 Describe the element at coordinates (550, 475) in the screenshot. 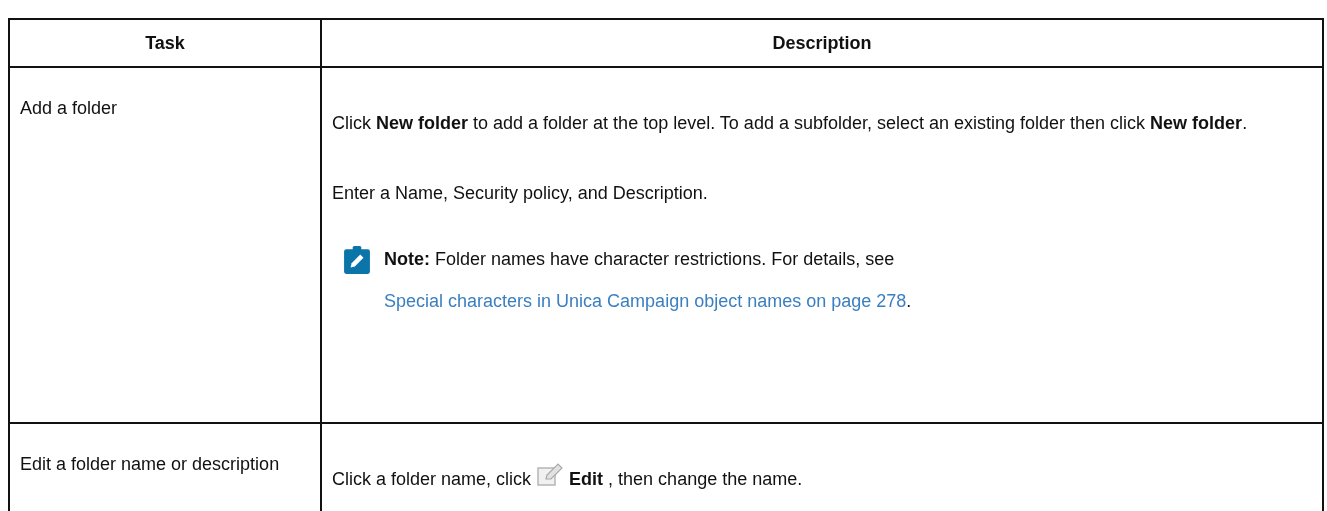

I see `edit-pencil-icon` at that location.